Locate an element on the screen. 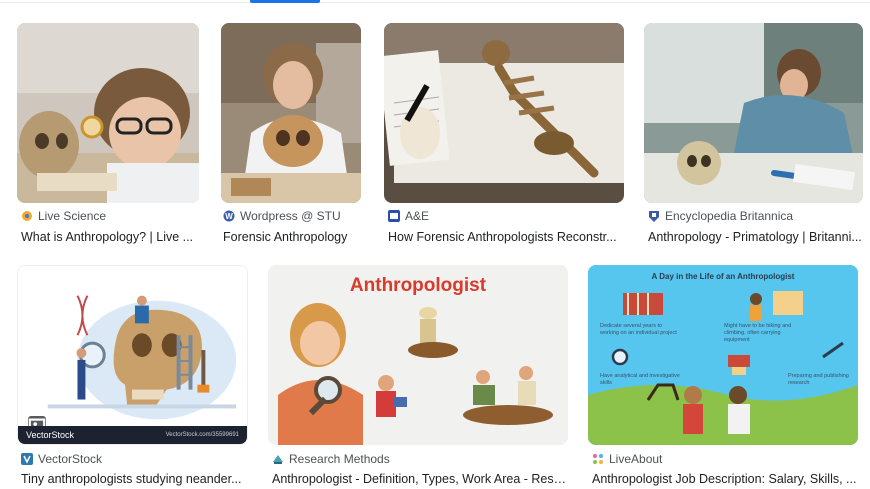 This screenshot has width=870, height=489. image-caption: Preparing and publishing research is located at coordinates (818, 379).